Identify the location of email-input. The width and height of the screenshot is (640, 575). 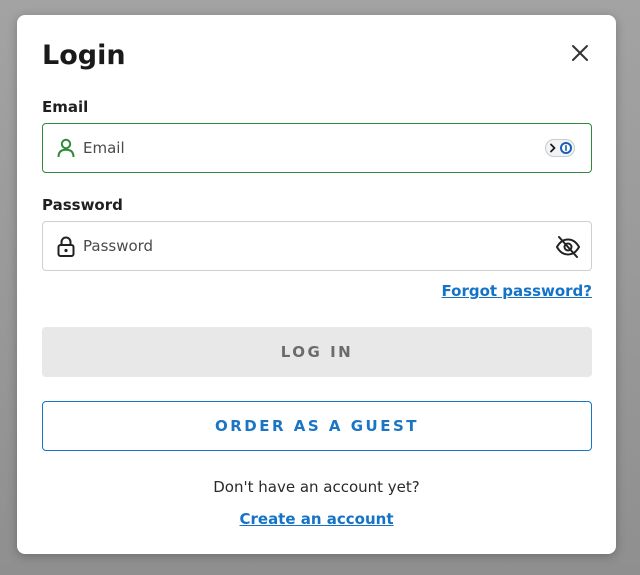
(313, 148).